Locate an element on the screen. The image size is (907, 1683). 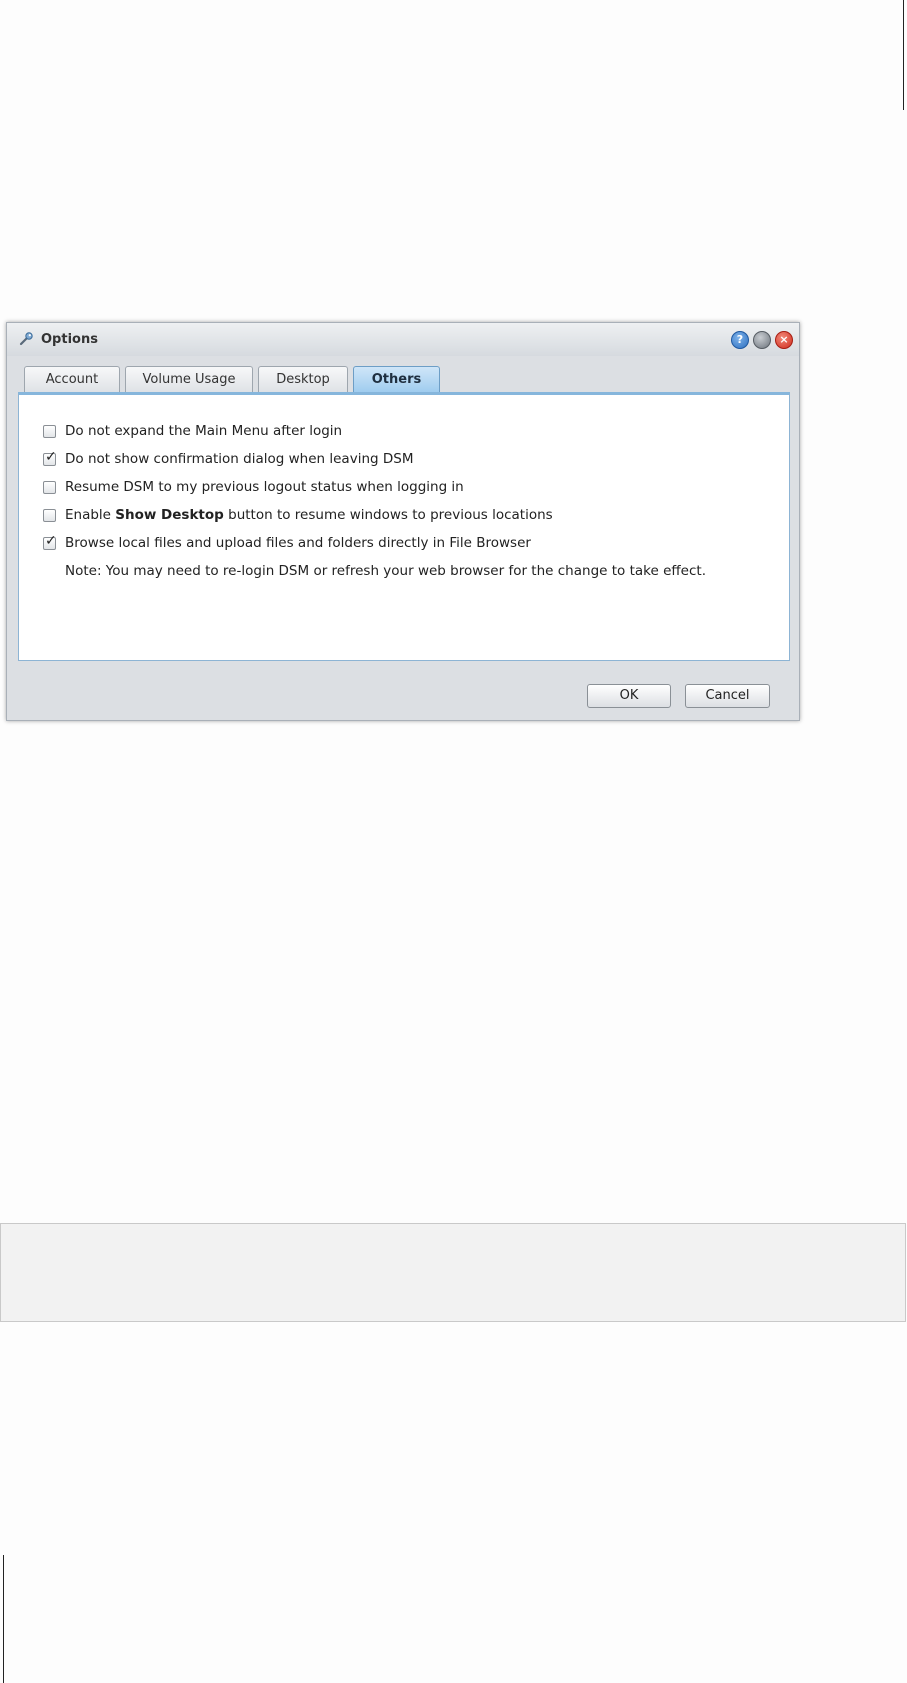
dialog-title: Options is located at coordinates (69, 339).